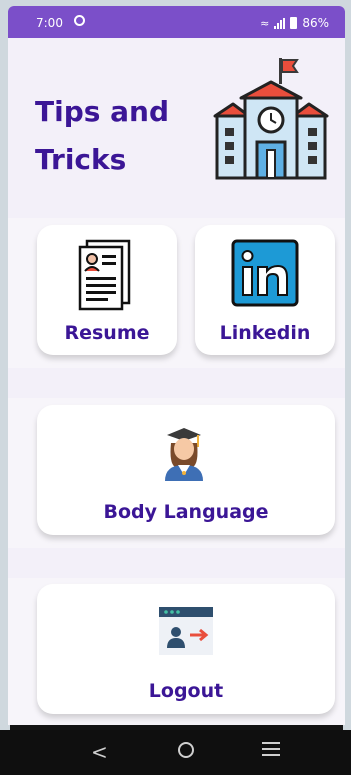  Describe the element at coordinates (271, 751) in the screenshot. I see `nav-recents-button` at that location.